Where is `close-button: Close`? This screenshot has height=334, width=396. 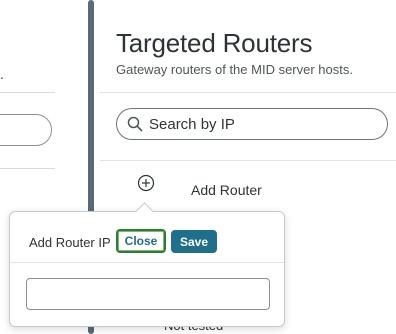 close-button: Close is located at coordinates (141, 241).